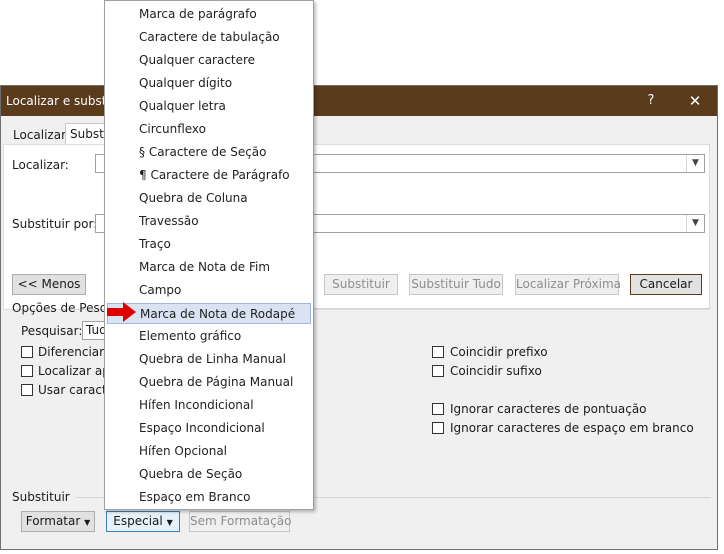  Describe the element at coordinates (209, 405) in the screenshot. I see `menu-item-hifen-incondicional: Hífen Incondicional` at that location.